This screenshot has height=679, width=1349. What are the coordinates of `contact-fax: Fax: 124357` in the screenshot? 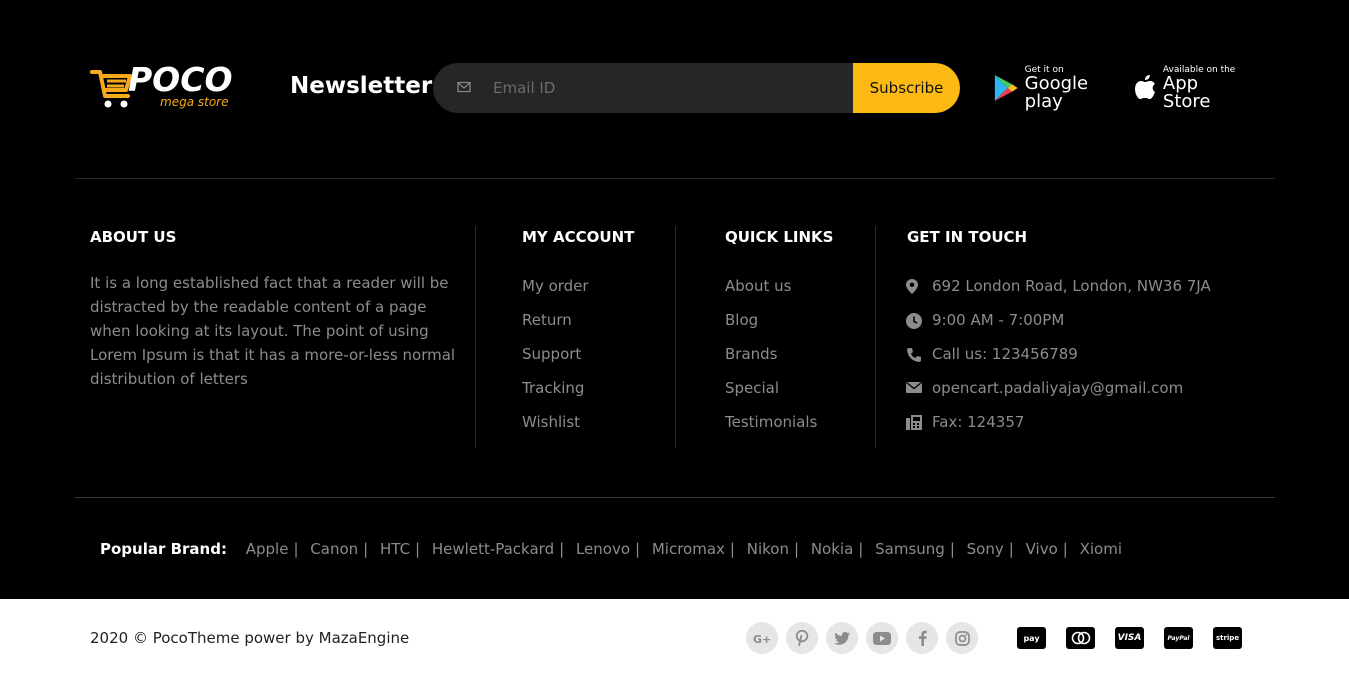 It's located at (1058, 430).